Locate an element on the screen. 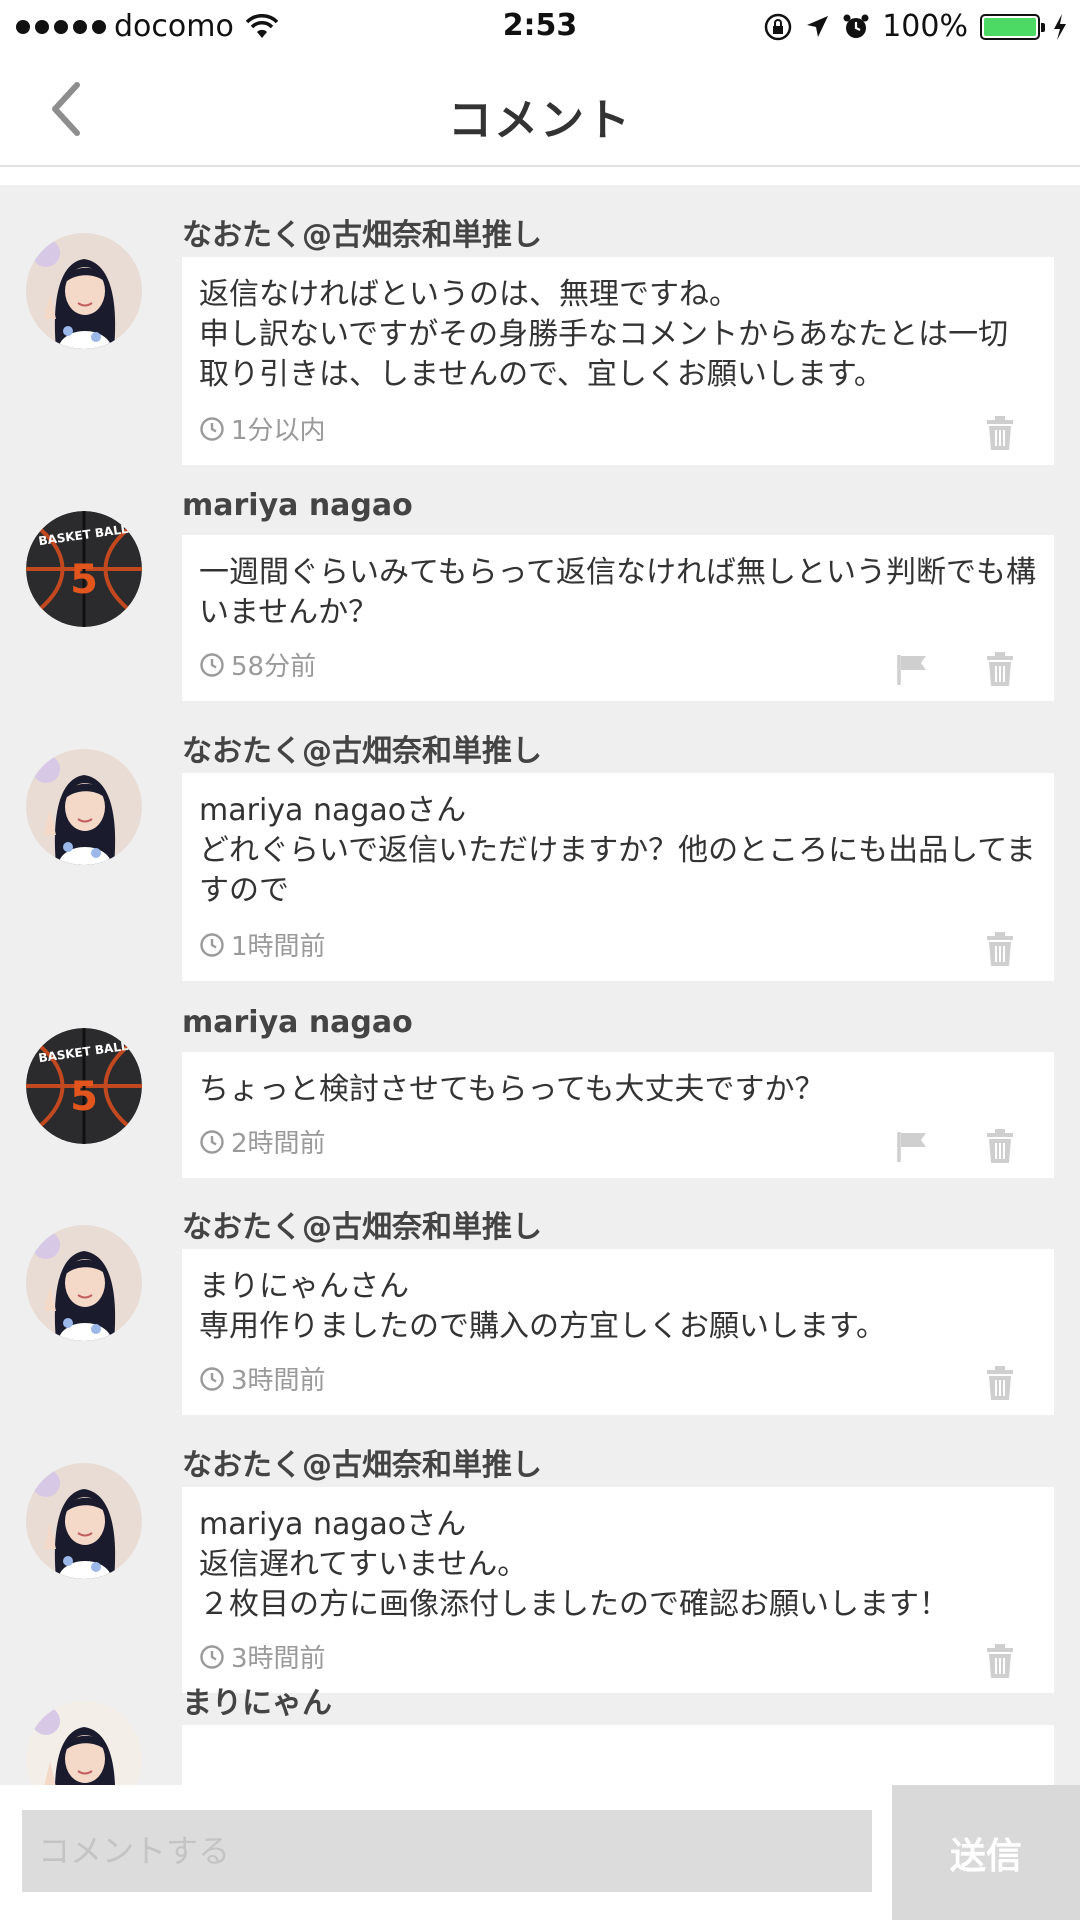 The image size is (1080, 1920). comment-input-bar: 送信 is located at coordinates (540, 1852).